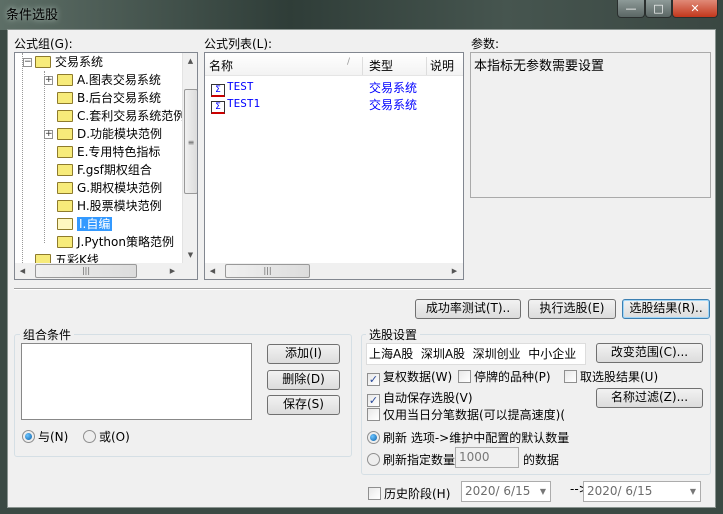  Describe the element at coordinates (393, 334) in the screenshot. I see `selection-settings-title: 选股设置` at that location.